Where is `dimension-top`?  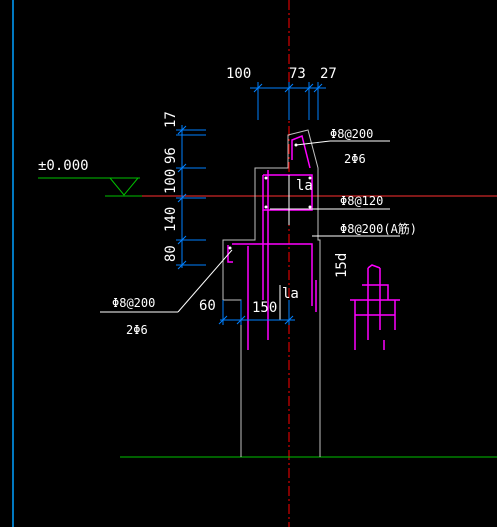 dimension-top is located at coordinates (288, 101).